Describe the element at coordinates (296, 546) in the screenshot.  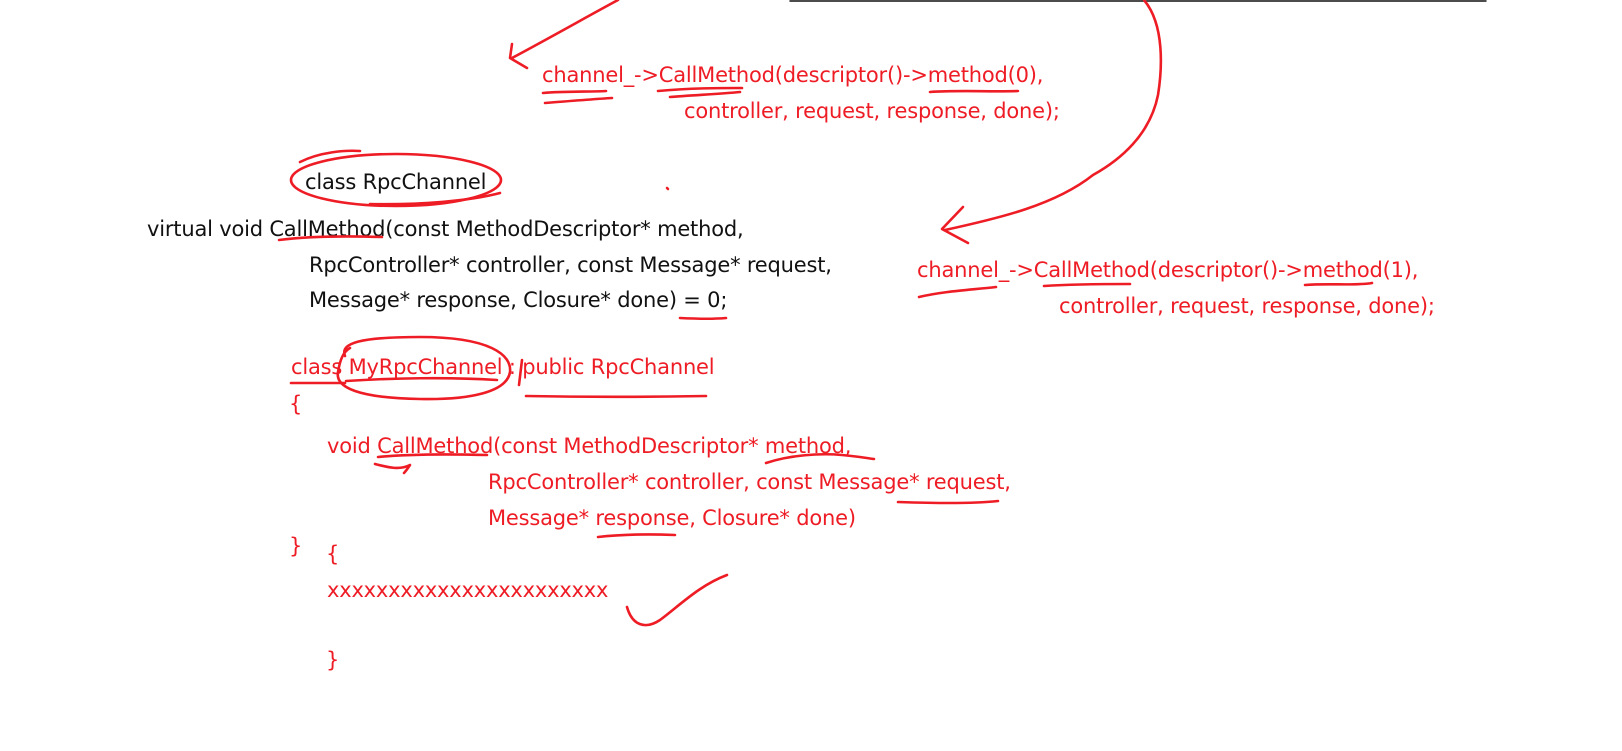
I see `derived-class-close-brace: }` at that location.